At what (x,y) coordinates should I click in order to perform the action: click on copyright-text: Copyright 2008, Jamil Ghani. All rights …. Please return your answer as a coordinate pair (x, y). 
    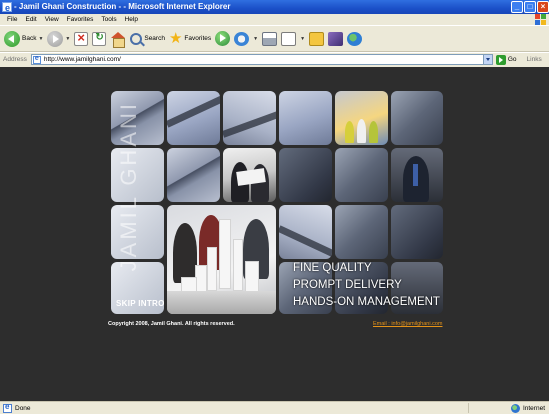
    Looking at the image, I should click on (171, 324).